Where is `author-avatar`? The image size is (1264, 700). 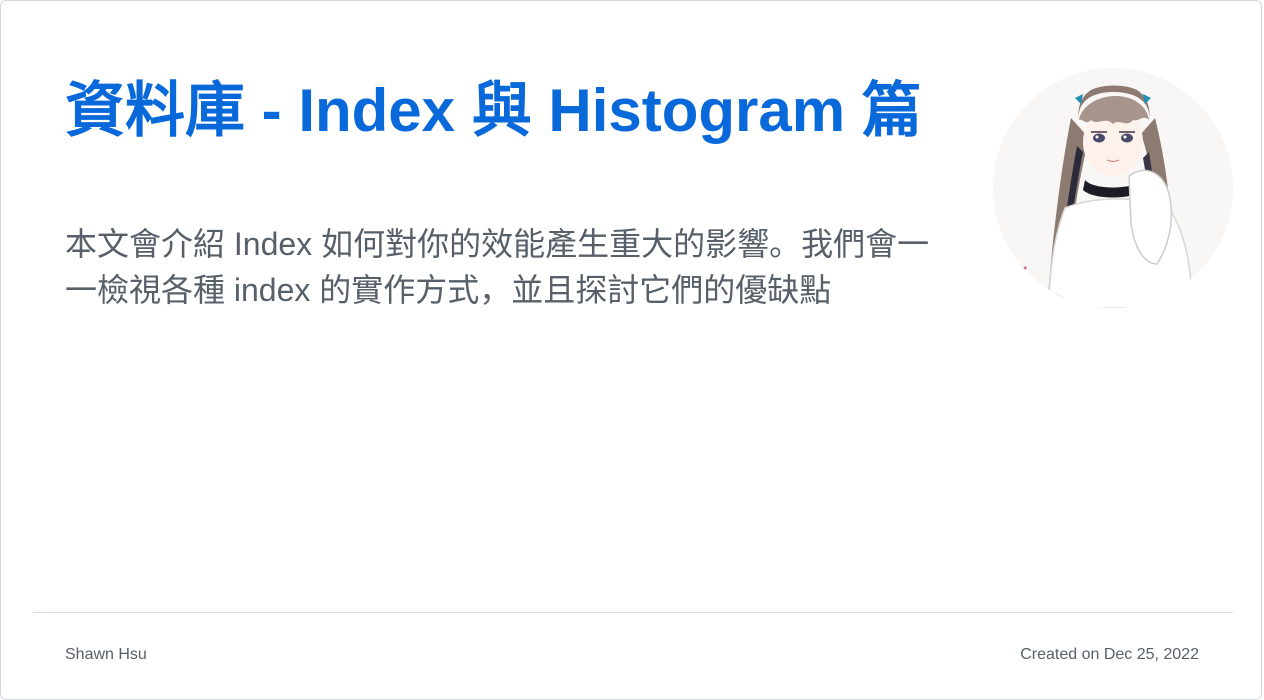 author-avatar is located at coordinates (1113, 188).